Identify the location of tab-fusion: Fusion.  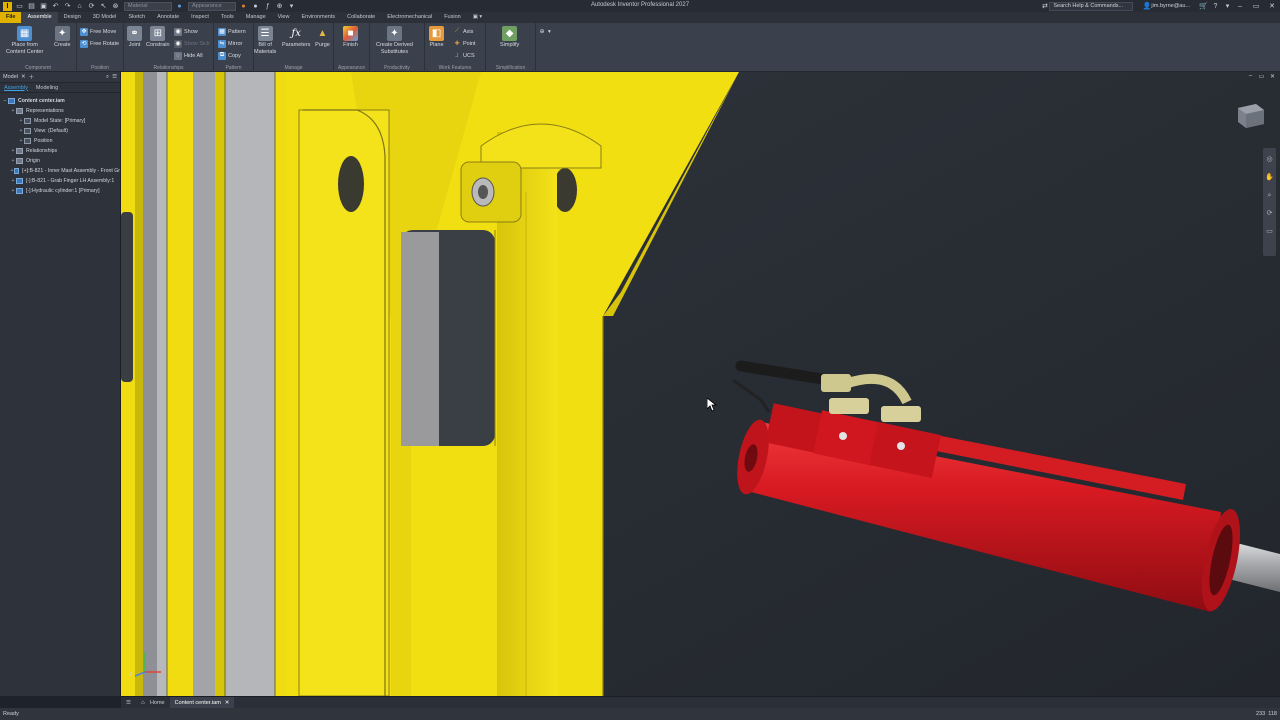
(452, 17).